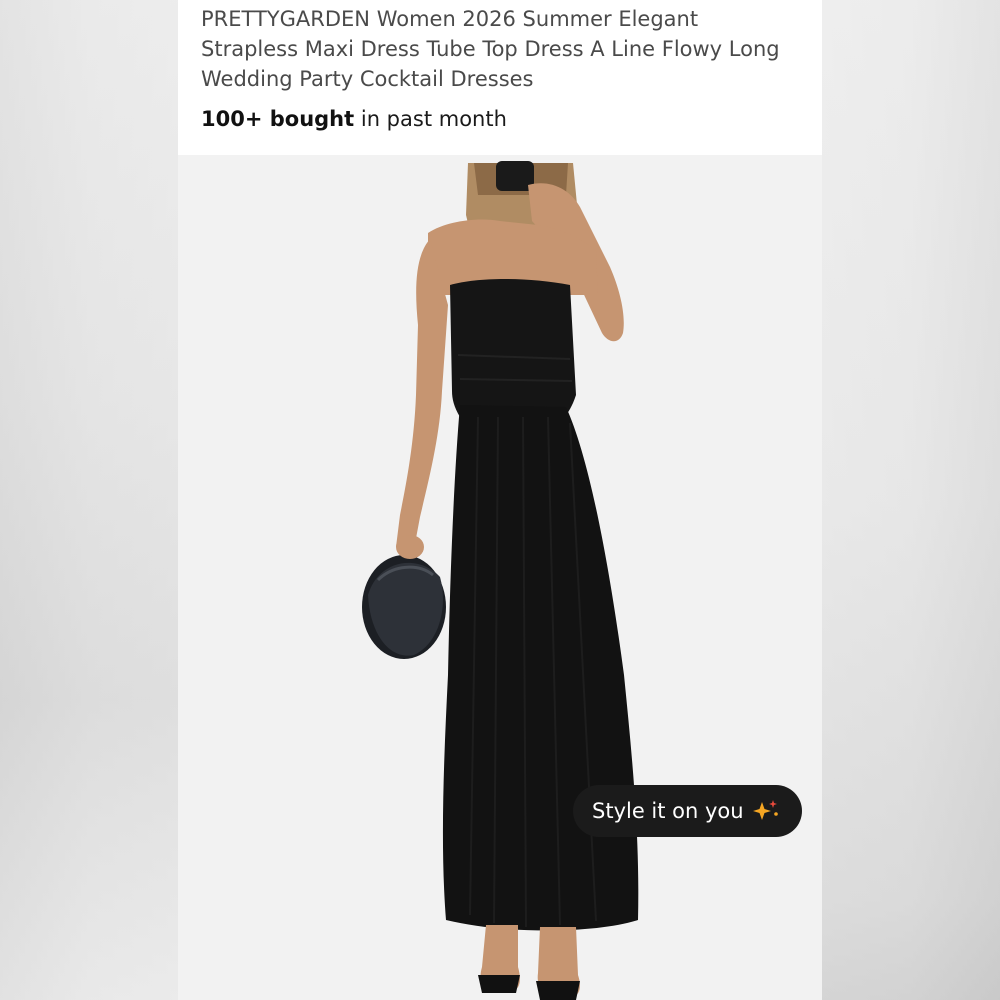 This screenshot has width=1000, height=1000. What do you see at coordinates (430, 119) in the screenshot?
I see `bought-suffix: in past month` at bounding box center [430, 119].